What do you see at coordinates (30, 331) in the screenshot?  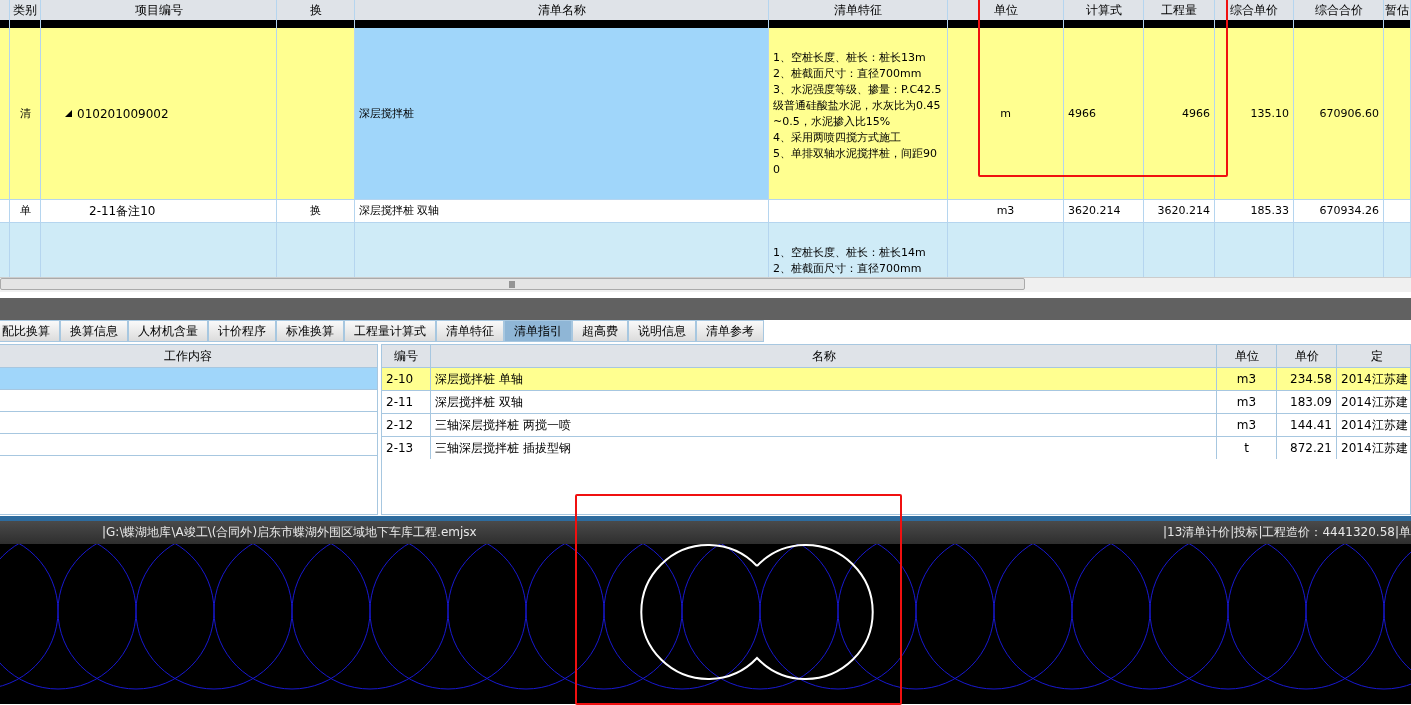 I see `tab: 配比换算` at bounding box center [30, 331].